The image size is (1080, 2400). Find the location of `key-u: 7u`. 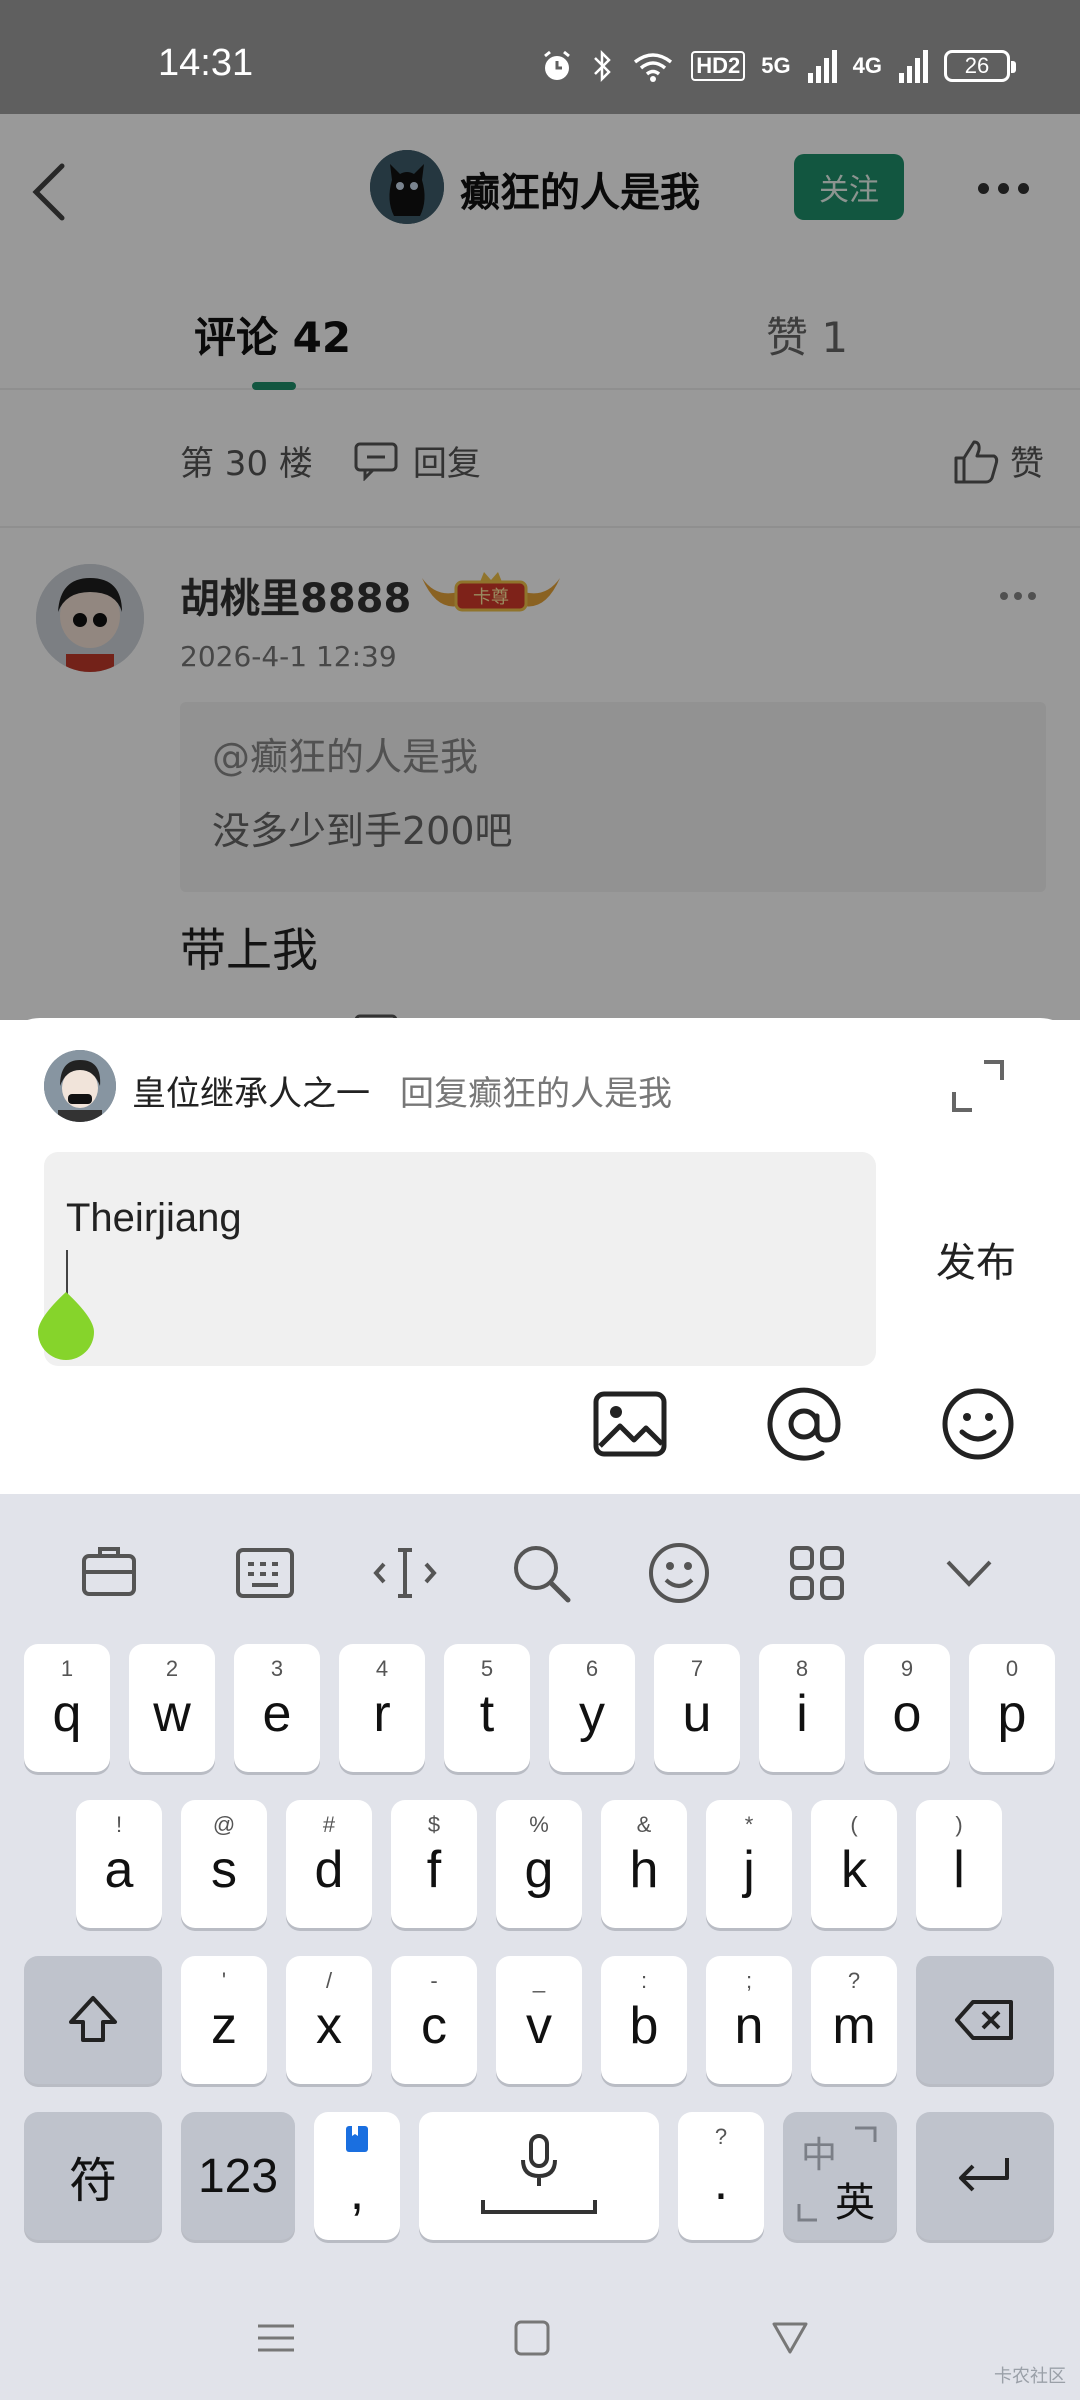

key-u: 7u is located at coordinates (697, 1708).